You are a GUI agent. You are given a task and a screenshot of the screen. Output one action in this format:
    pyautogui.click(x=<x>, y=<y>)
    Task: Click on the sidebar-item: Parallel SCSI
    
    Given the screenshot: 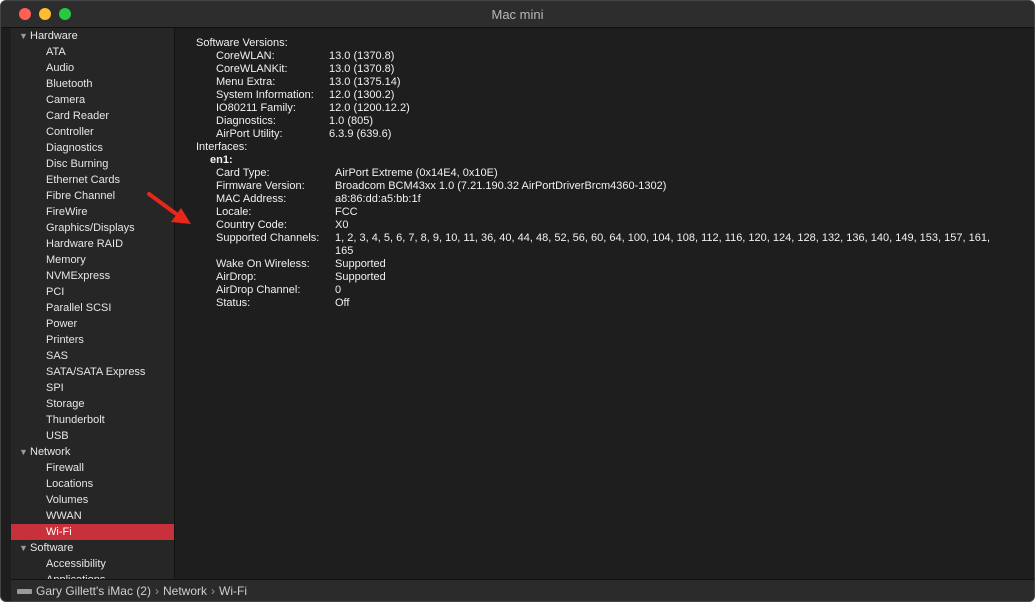 What is the action you would take?
    pyautogui.click(x=92, y=308)
    